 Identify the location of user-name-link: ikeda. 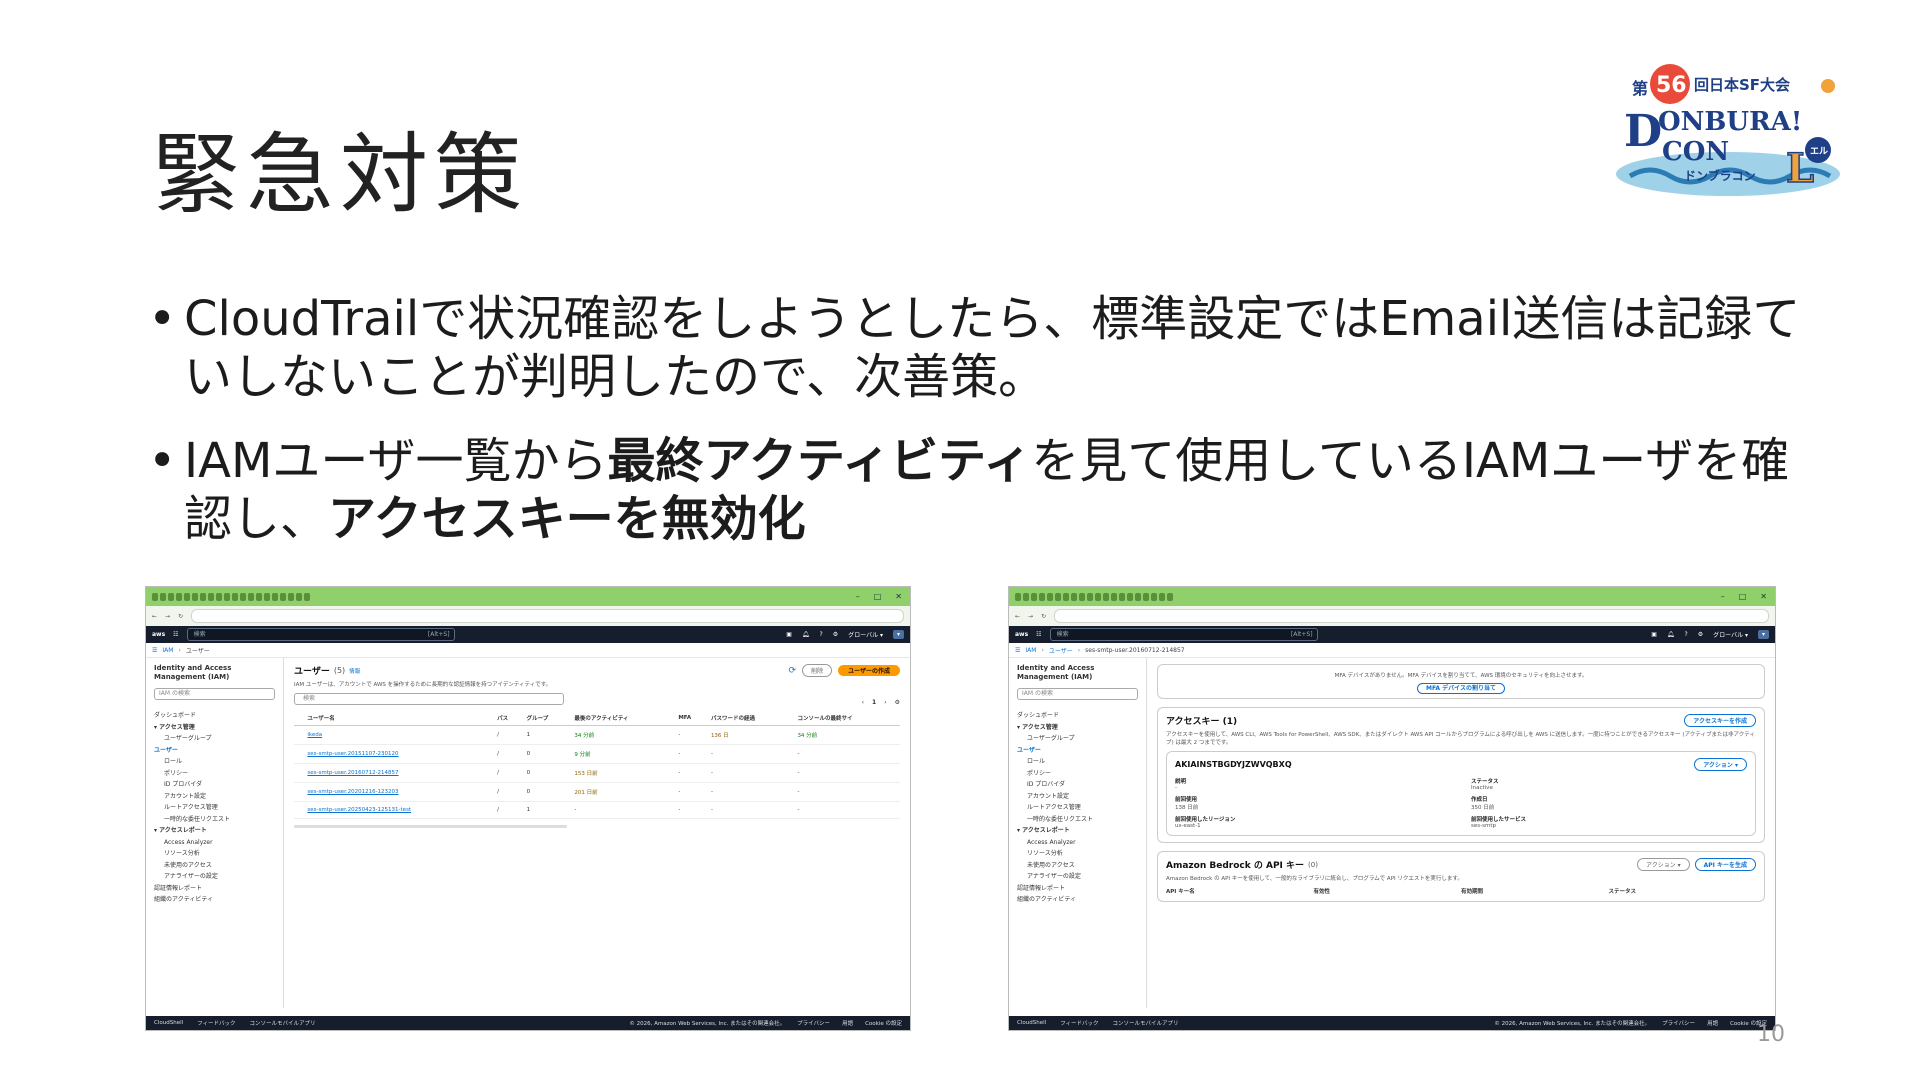
(399, 735).